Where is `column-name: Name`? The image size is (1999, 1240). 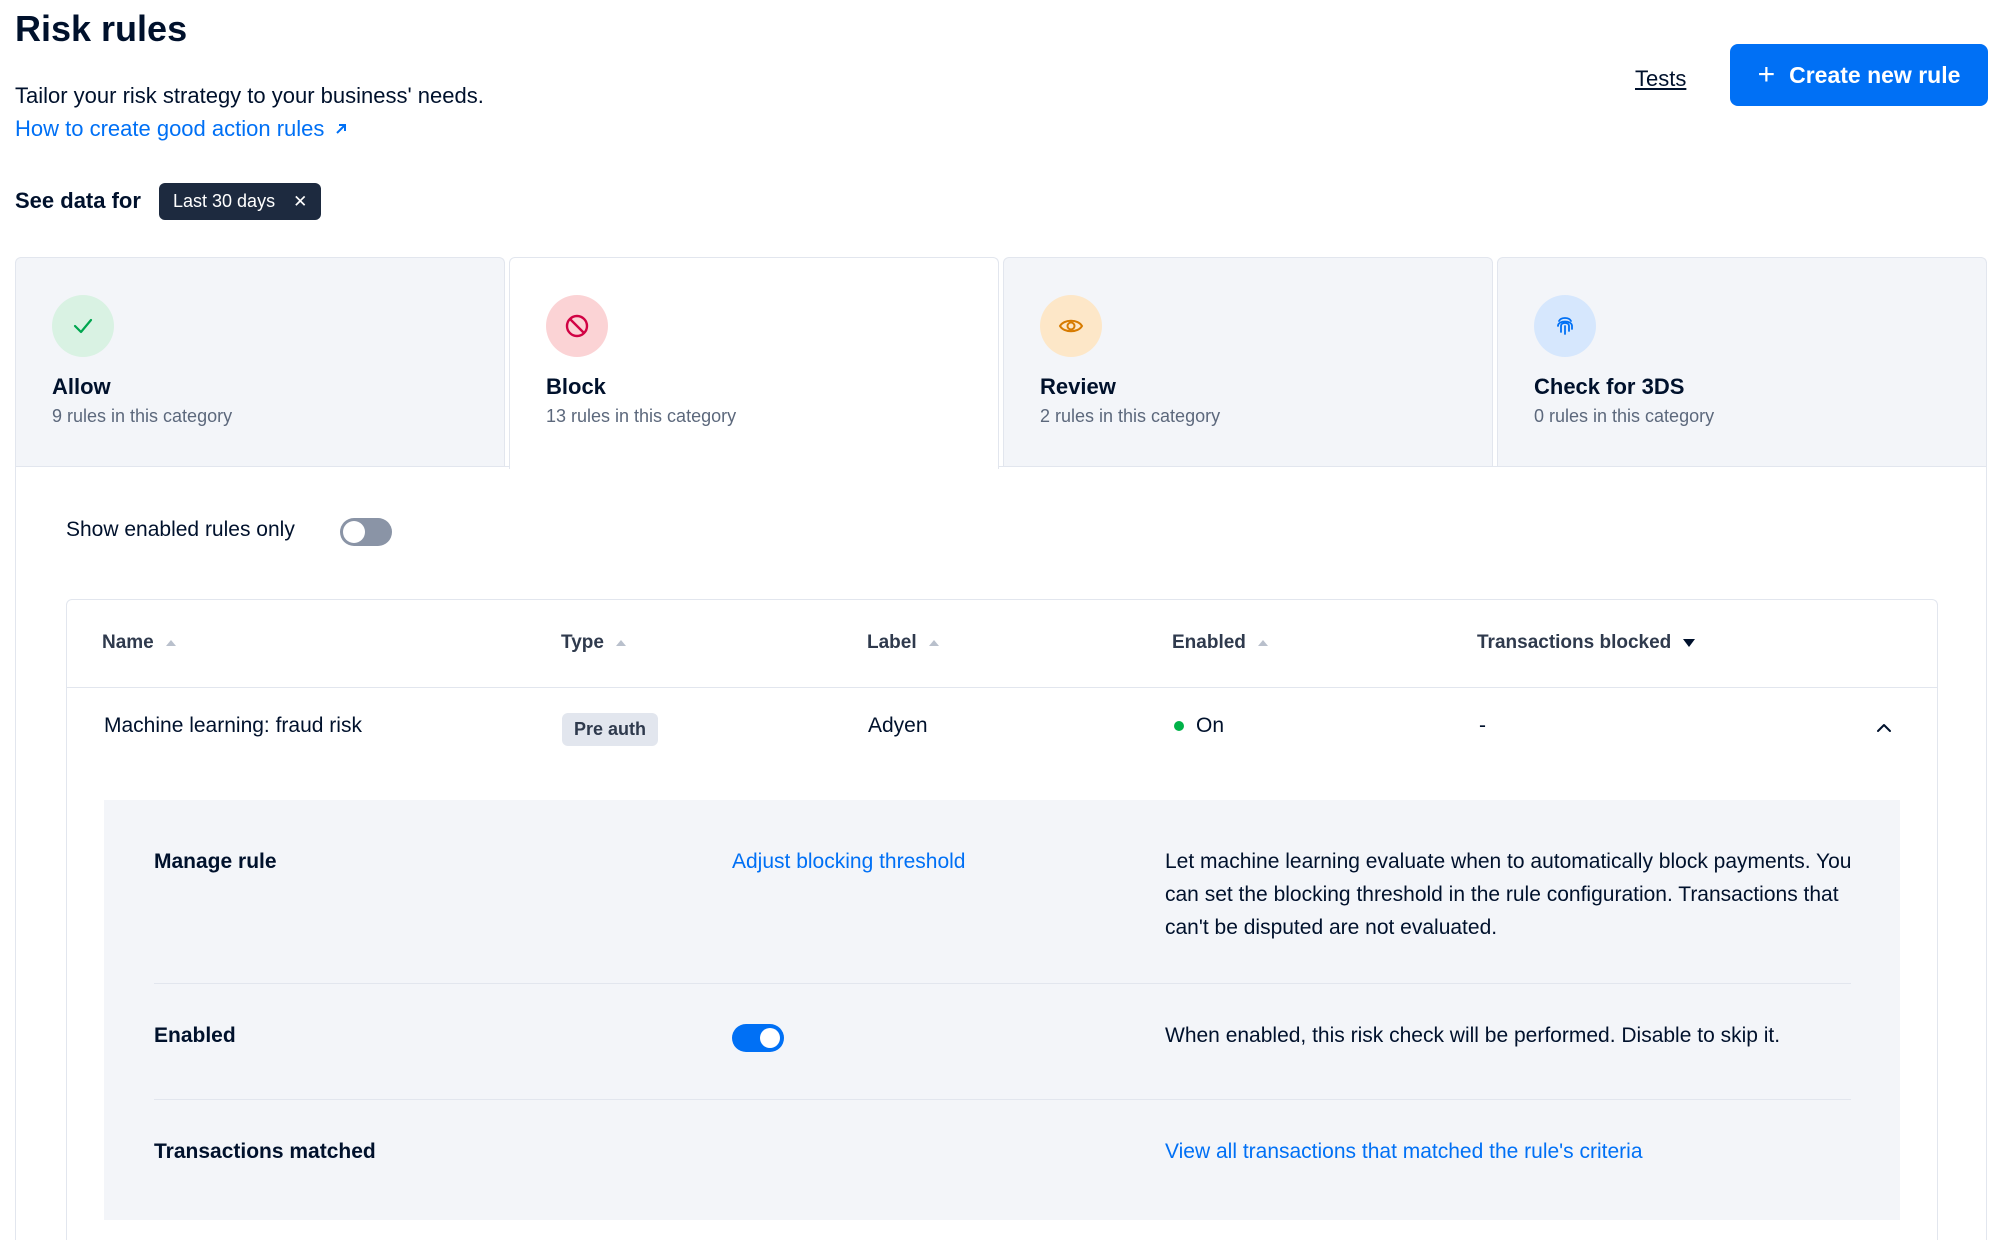
column-name: Name is located at coordinates (139, 643).